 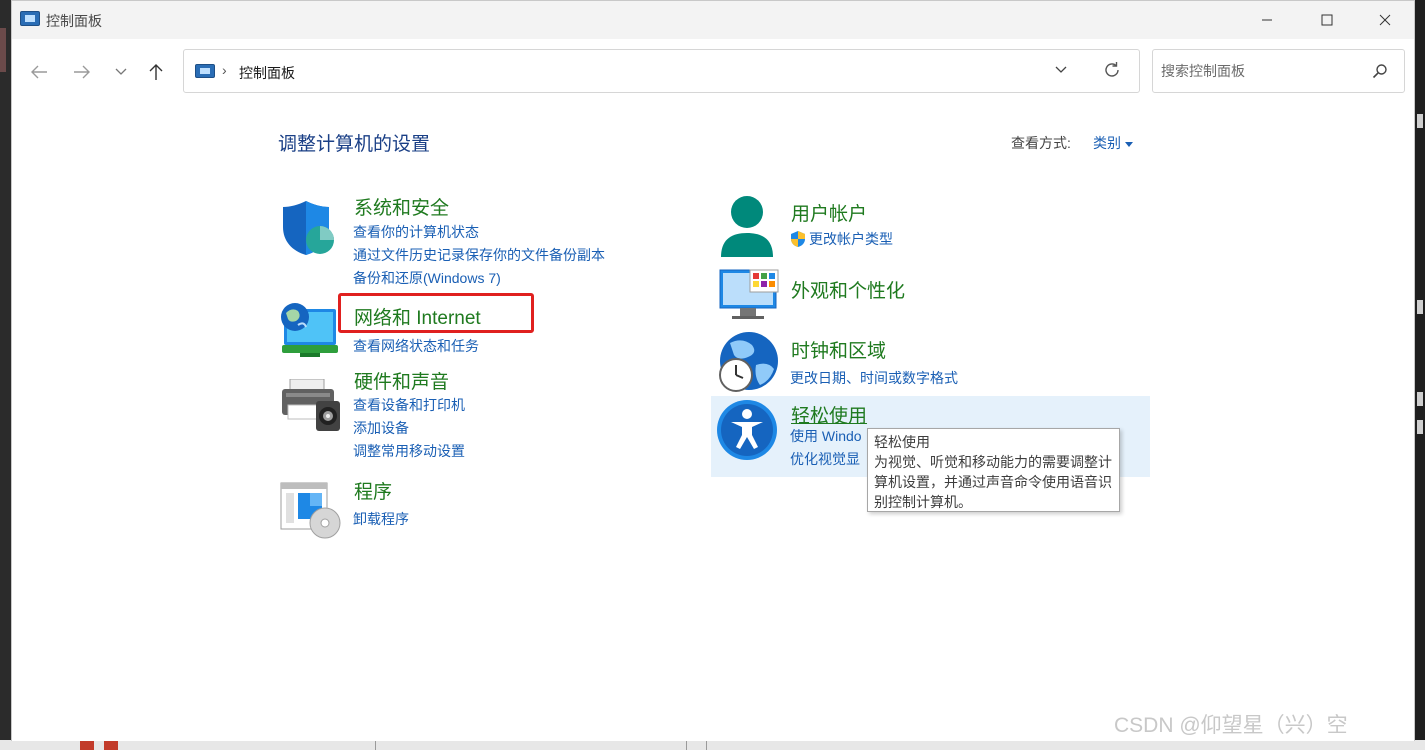 I want to click on breadcrumb: 控制面板, so click(x=267, y=73).